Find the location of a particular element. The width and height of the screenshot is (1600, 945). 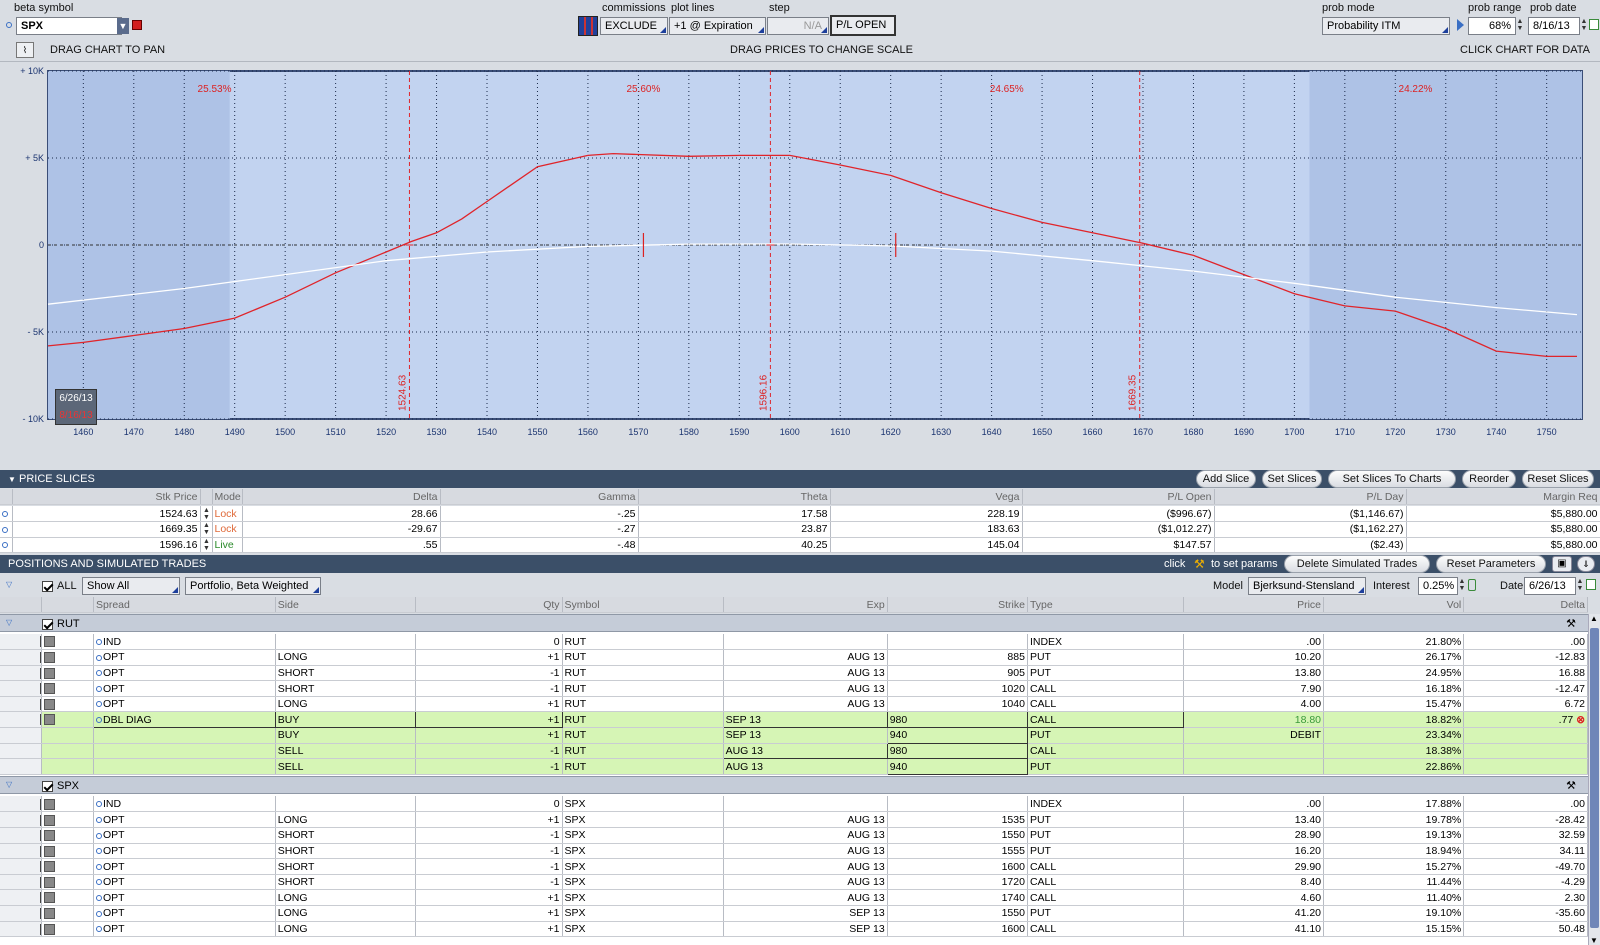

collapse-all-icon: ▽ is located at coordinates (9, 584).